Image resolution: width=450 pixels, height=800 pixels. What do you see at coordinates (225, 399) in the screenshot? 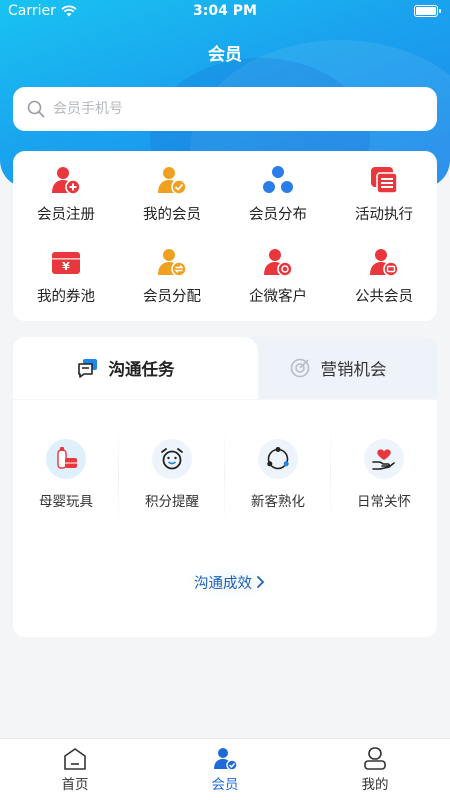
I see `divider` at bounding box center [225, 399].